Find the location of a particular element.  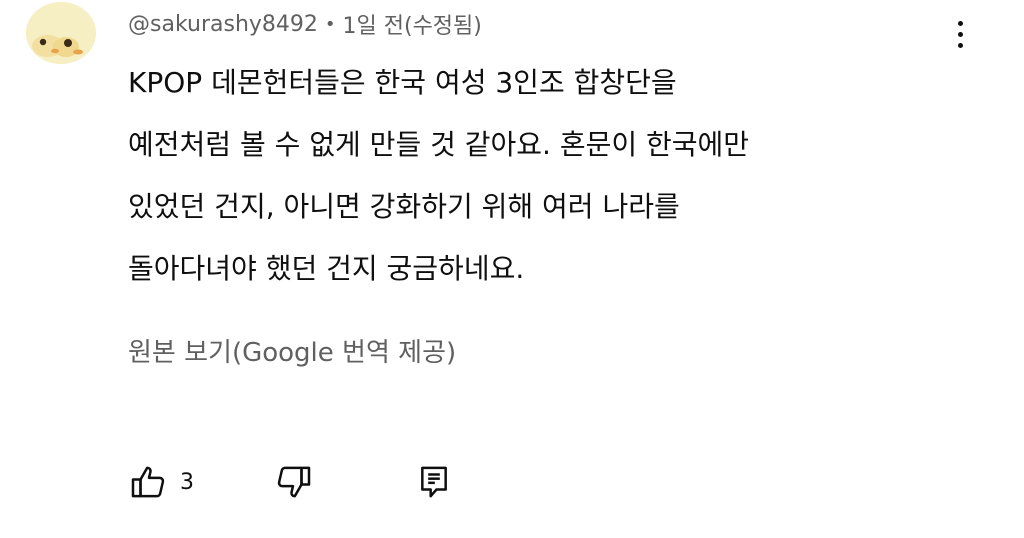

reply-button is located at coordinates (434, 482).